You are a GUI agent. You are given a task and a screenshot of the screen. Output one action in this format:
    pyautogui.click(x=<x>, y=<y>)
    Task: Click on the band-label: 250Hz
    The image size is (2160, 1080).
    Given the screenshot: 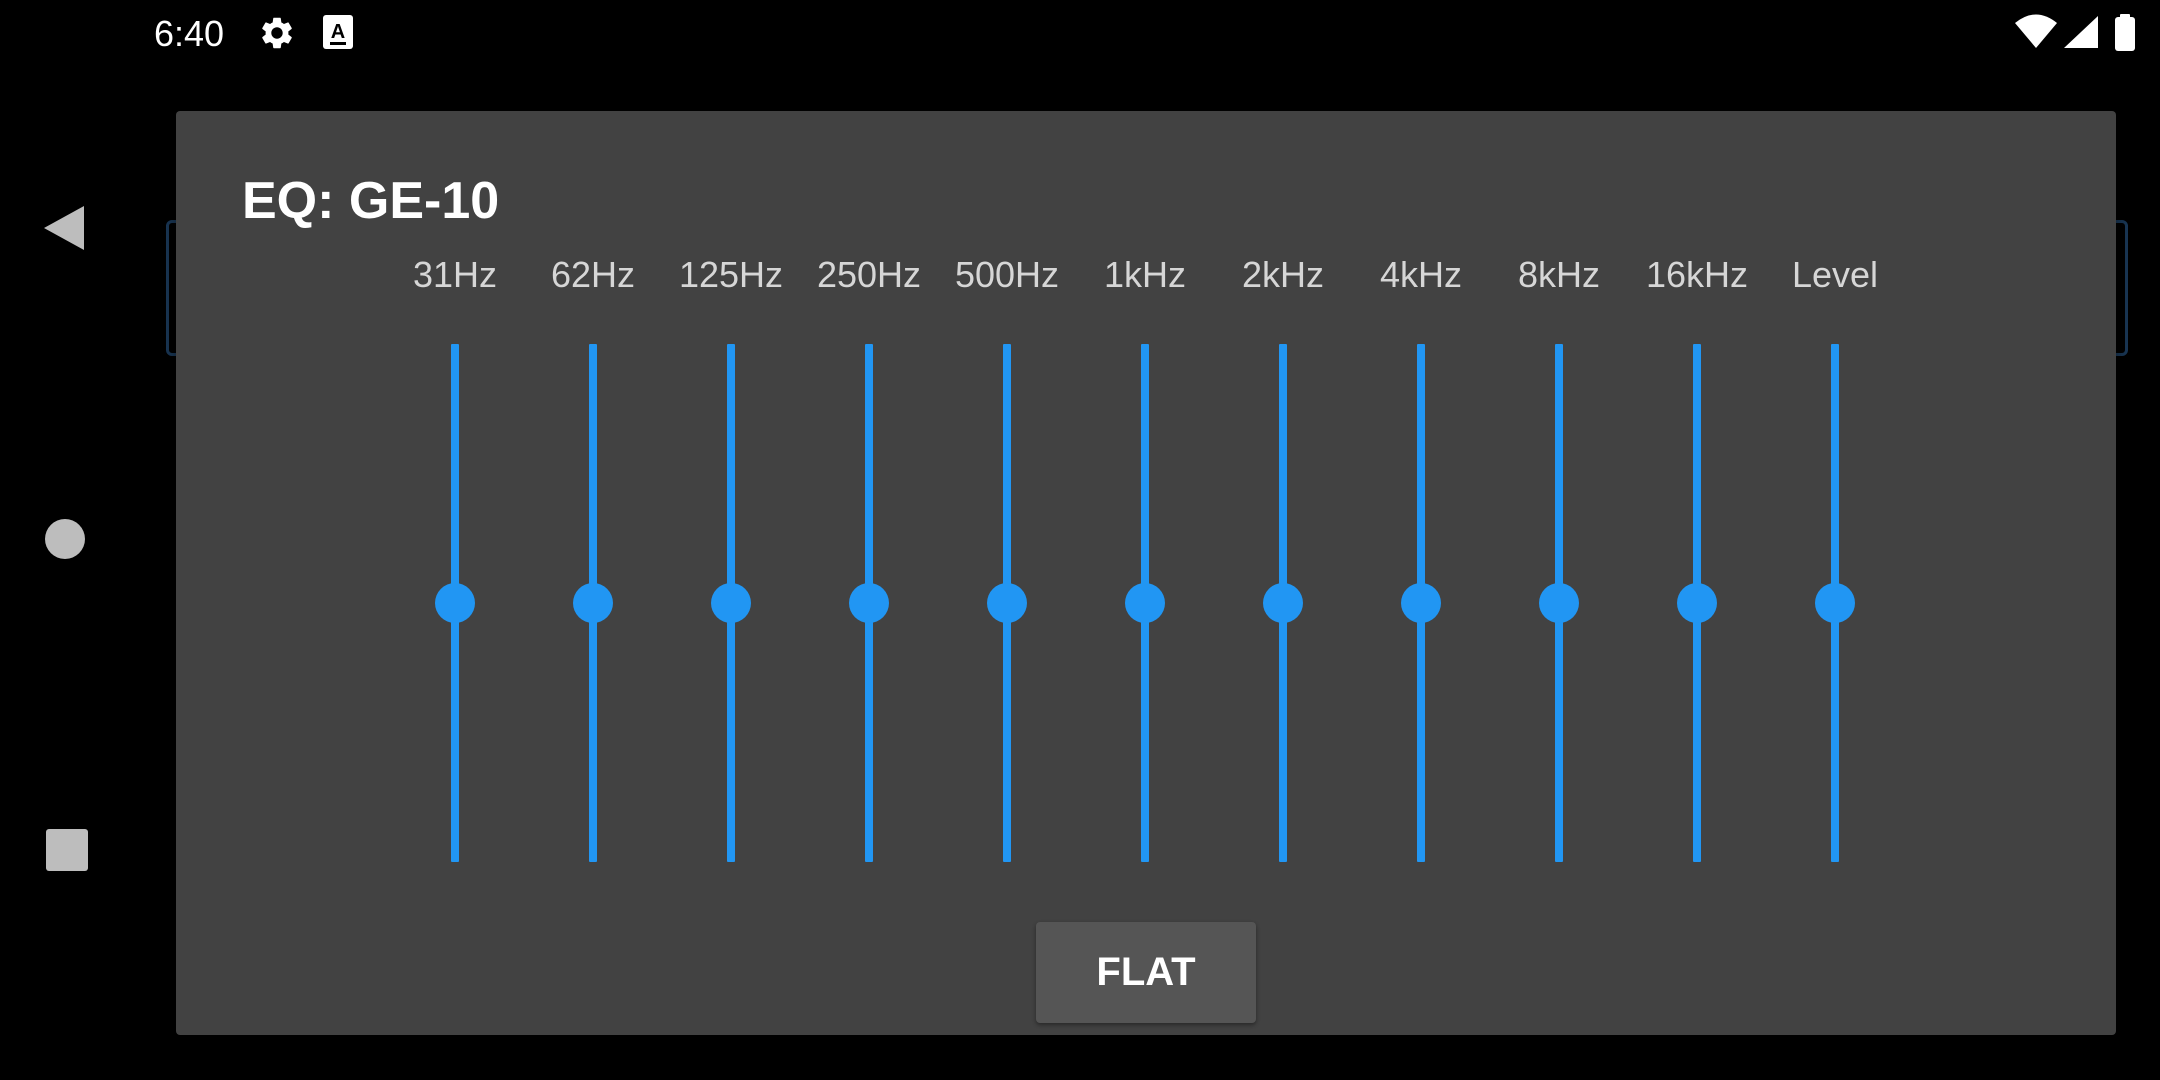 What is the action you would take?
    pyautogui.click(x=869, y=274)
    